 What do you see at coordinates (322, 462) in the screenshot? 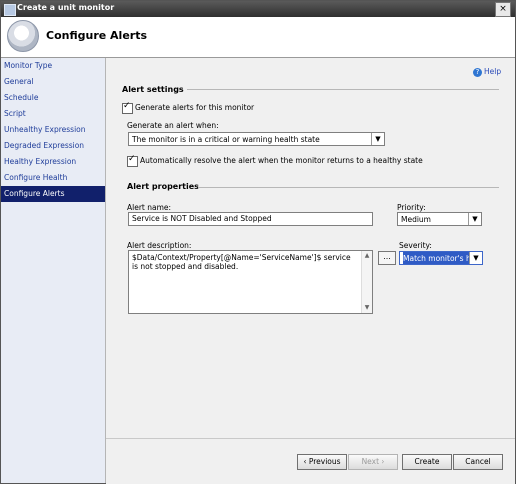
I see `previous-button: Previous` at bounding box center [322, 462].